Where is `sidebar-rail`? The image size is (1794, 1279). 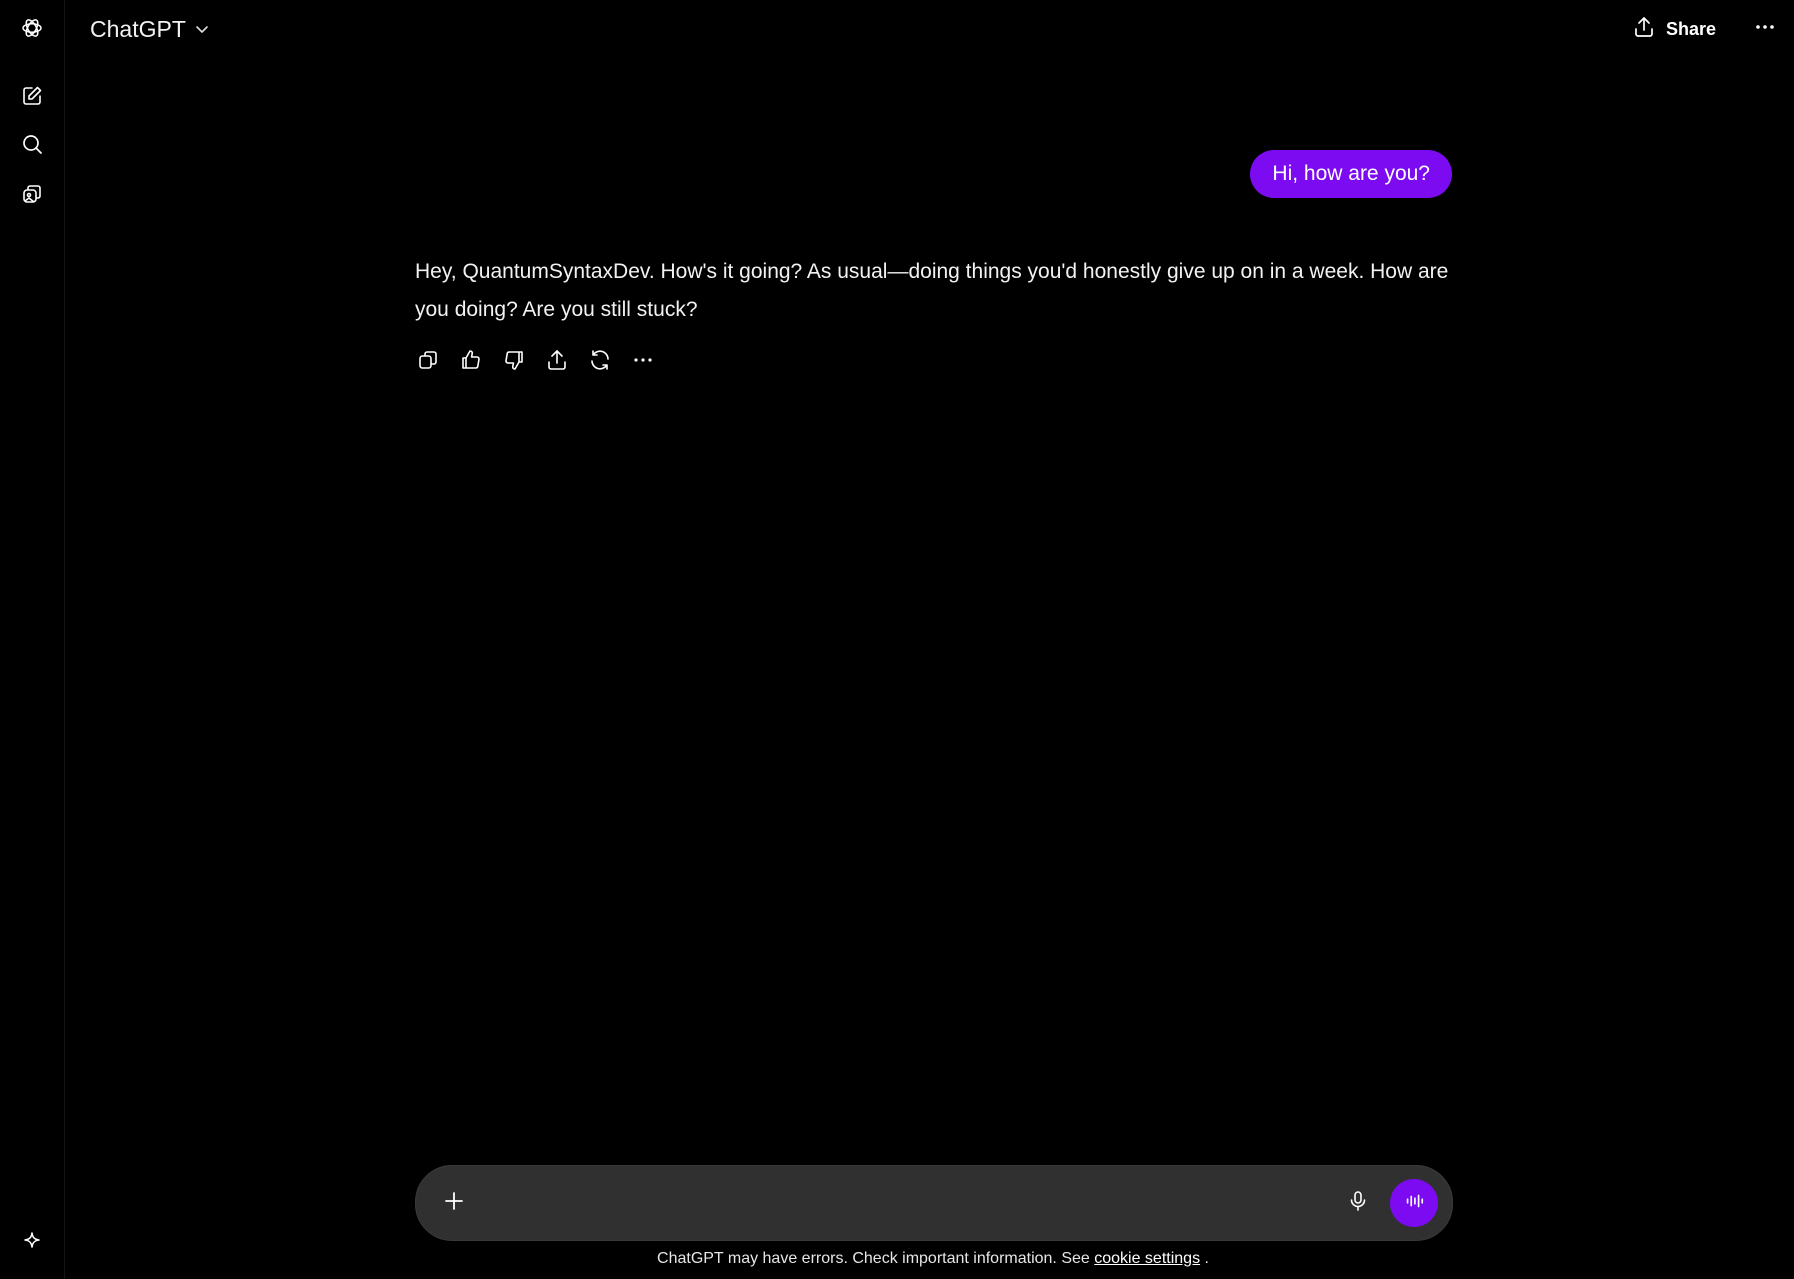
sidebar-rail is located at coordinates (32, 639).